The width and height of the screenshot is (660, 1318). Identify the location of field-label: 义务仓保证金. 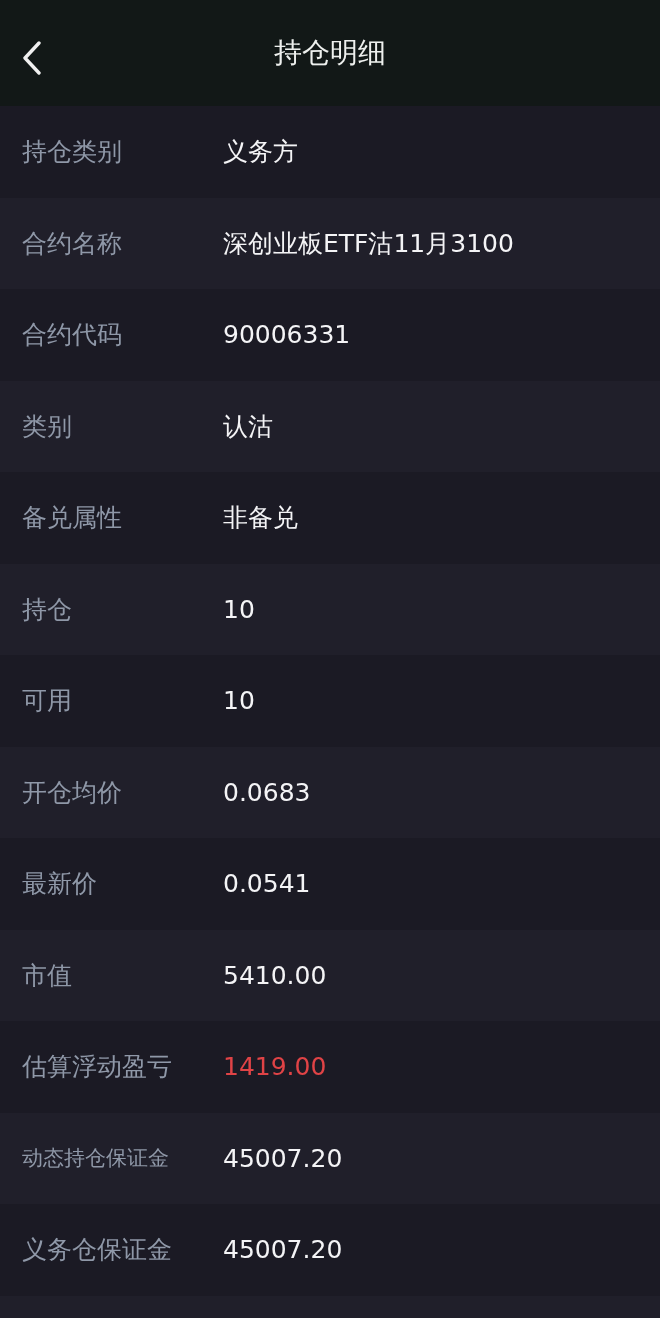
(97, 1250).